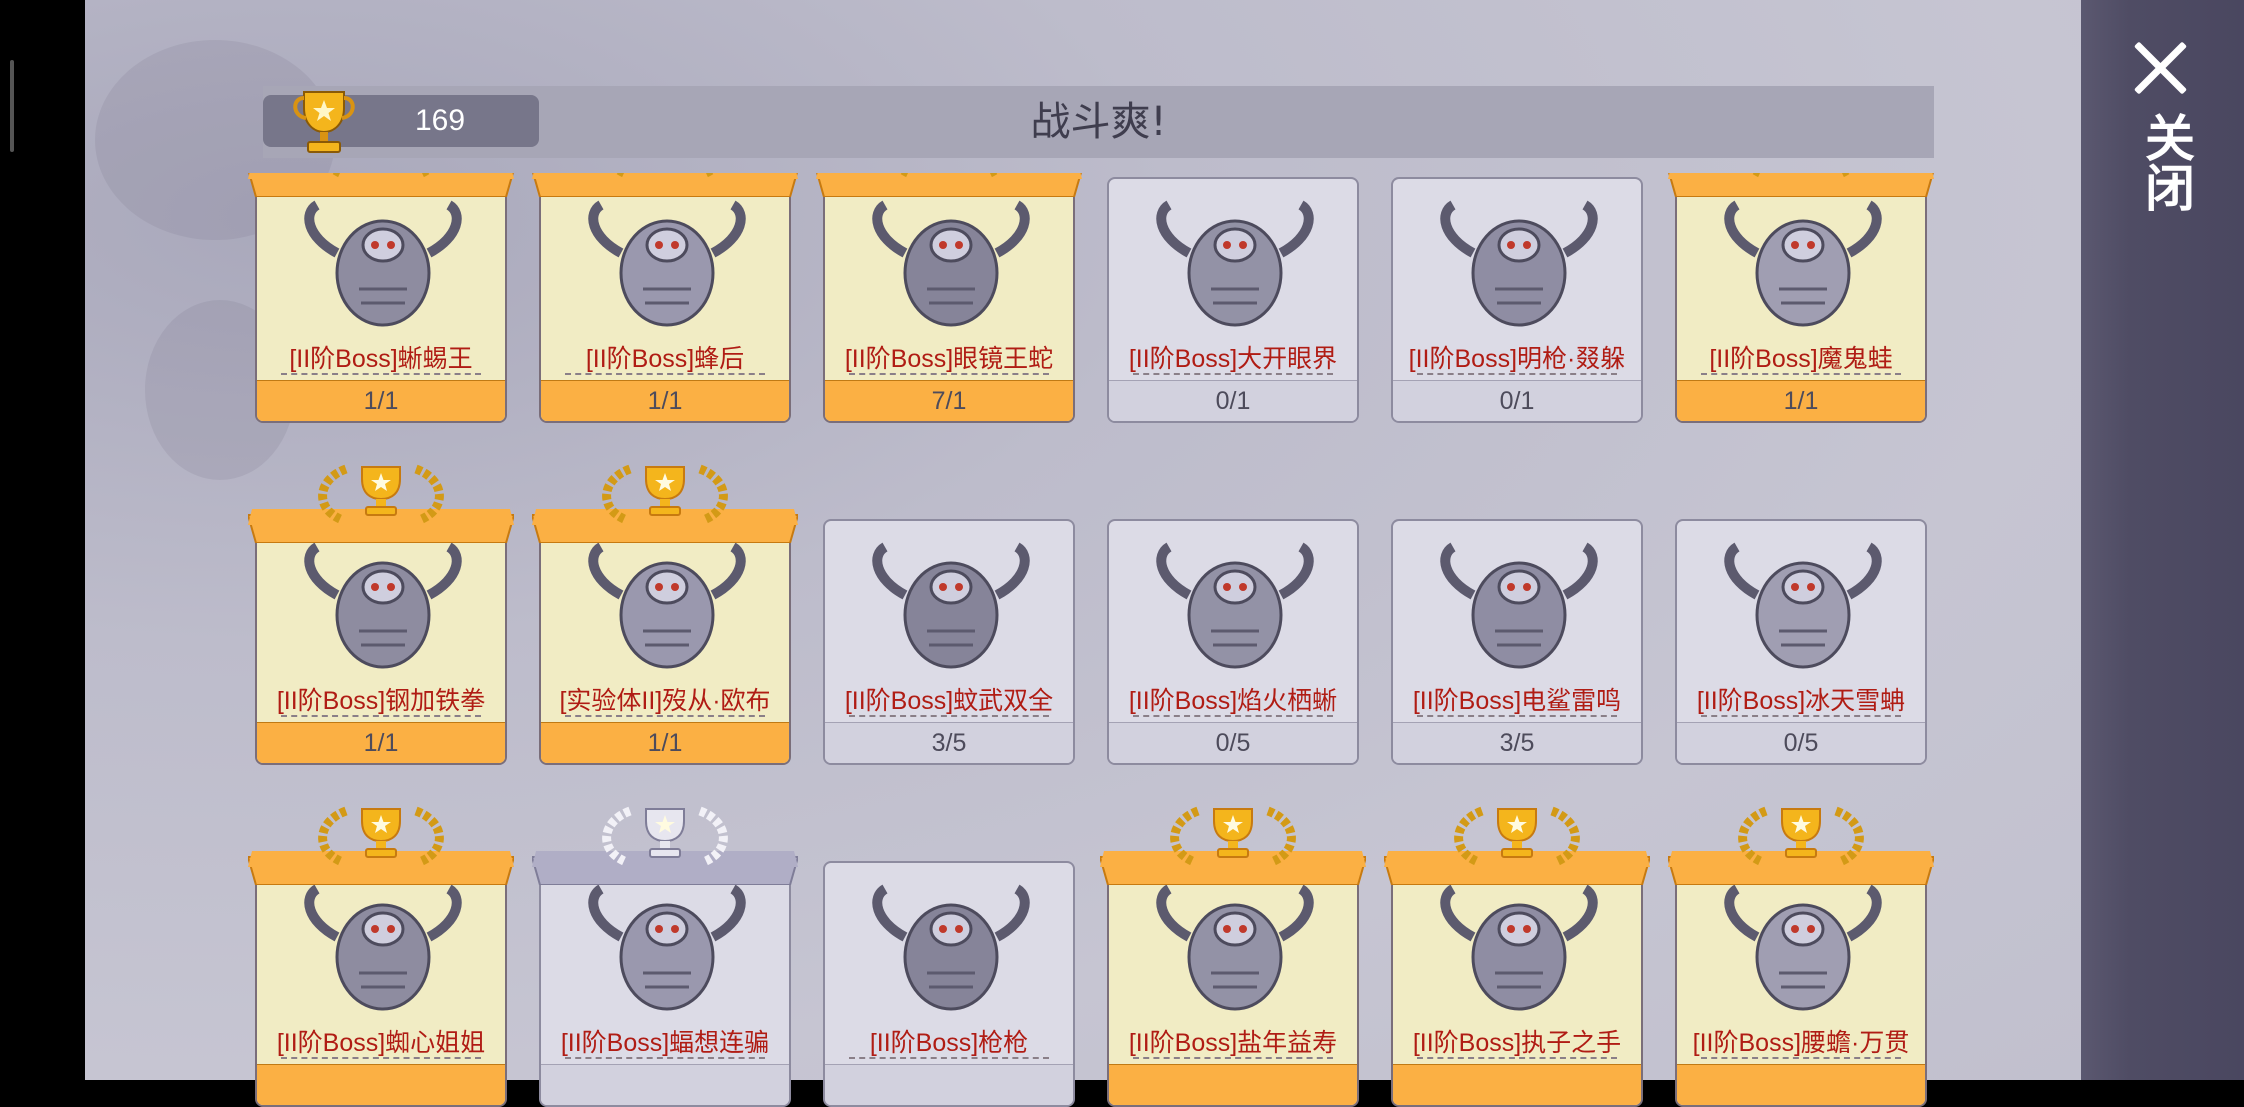 This screenshot has width=2244, height=1107. What do you see at coordinates (1801, 1043) in the screenshot?
I see `boss-name: [II阶Boss]腰蟾·万贯` at bounding box center [1801, 1043].